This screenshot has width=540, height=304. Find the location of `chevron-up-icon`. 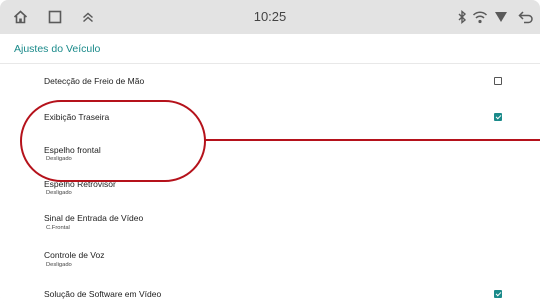

chevron-up-icon is located at coordinates (88, 17).